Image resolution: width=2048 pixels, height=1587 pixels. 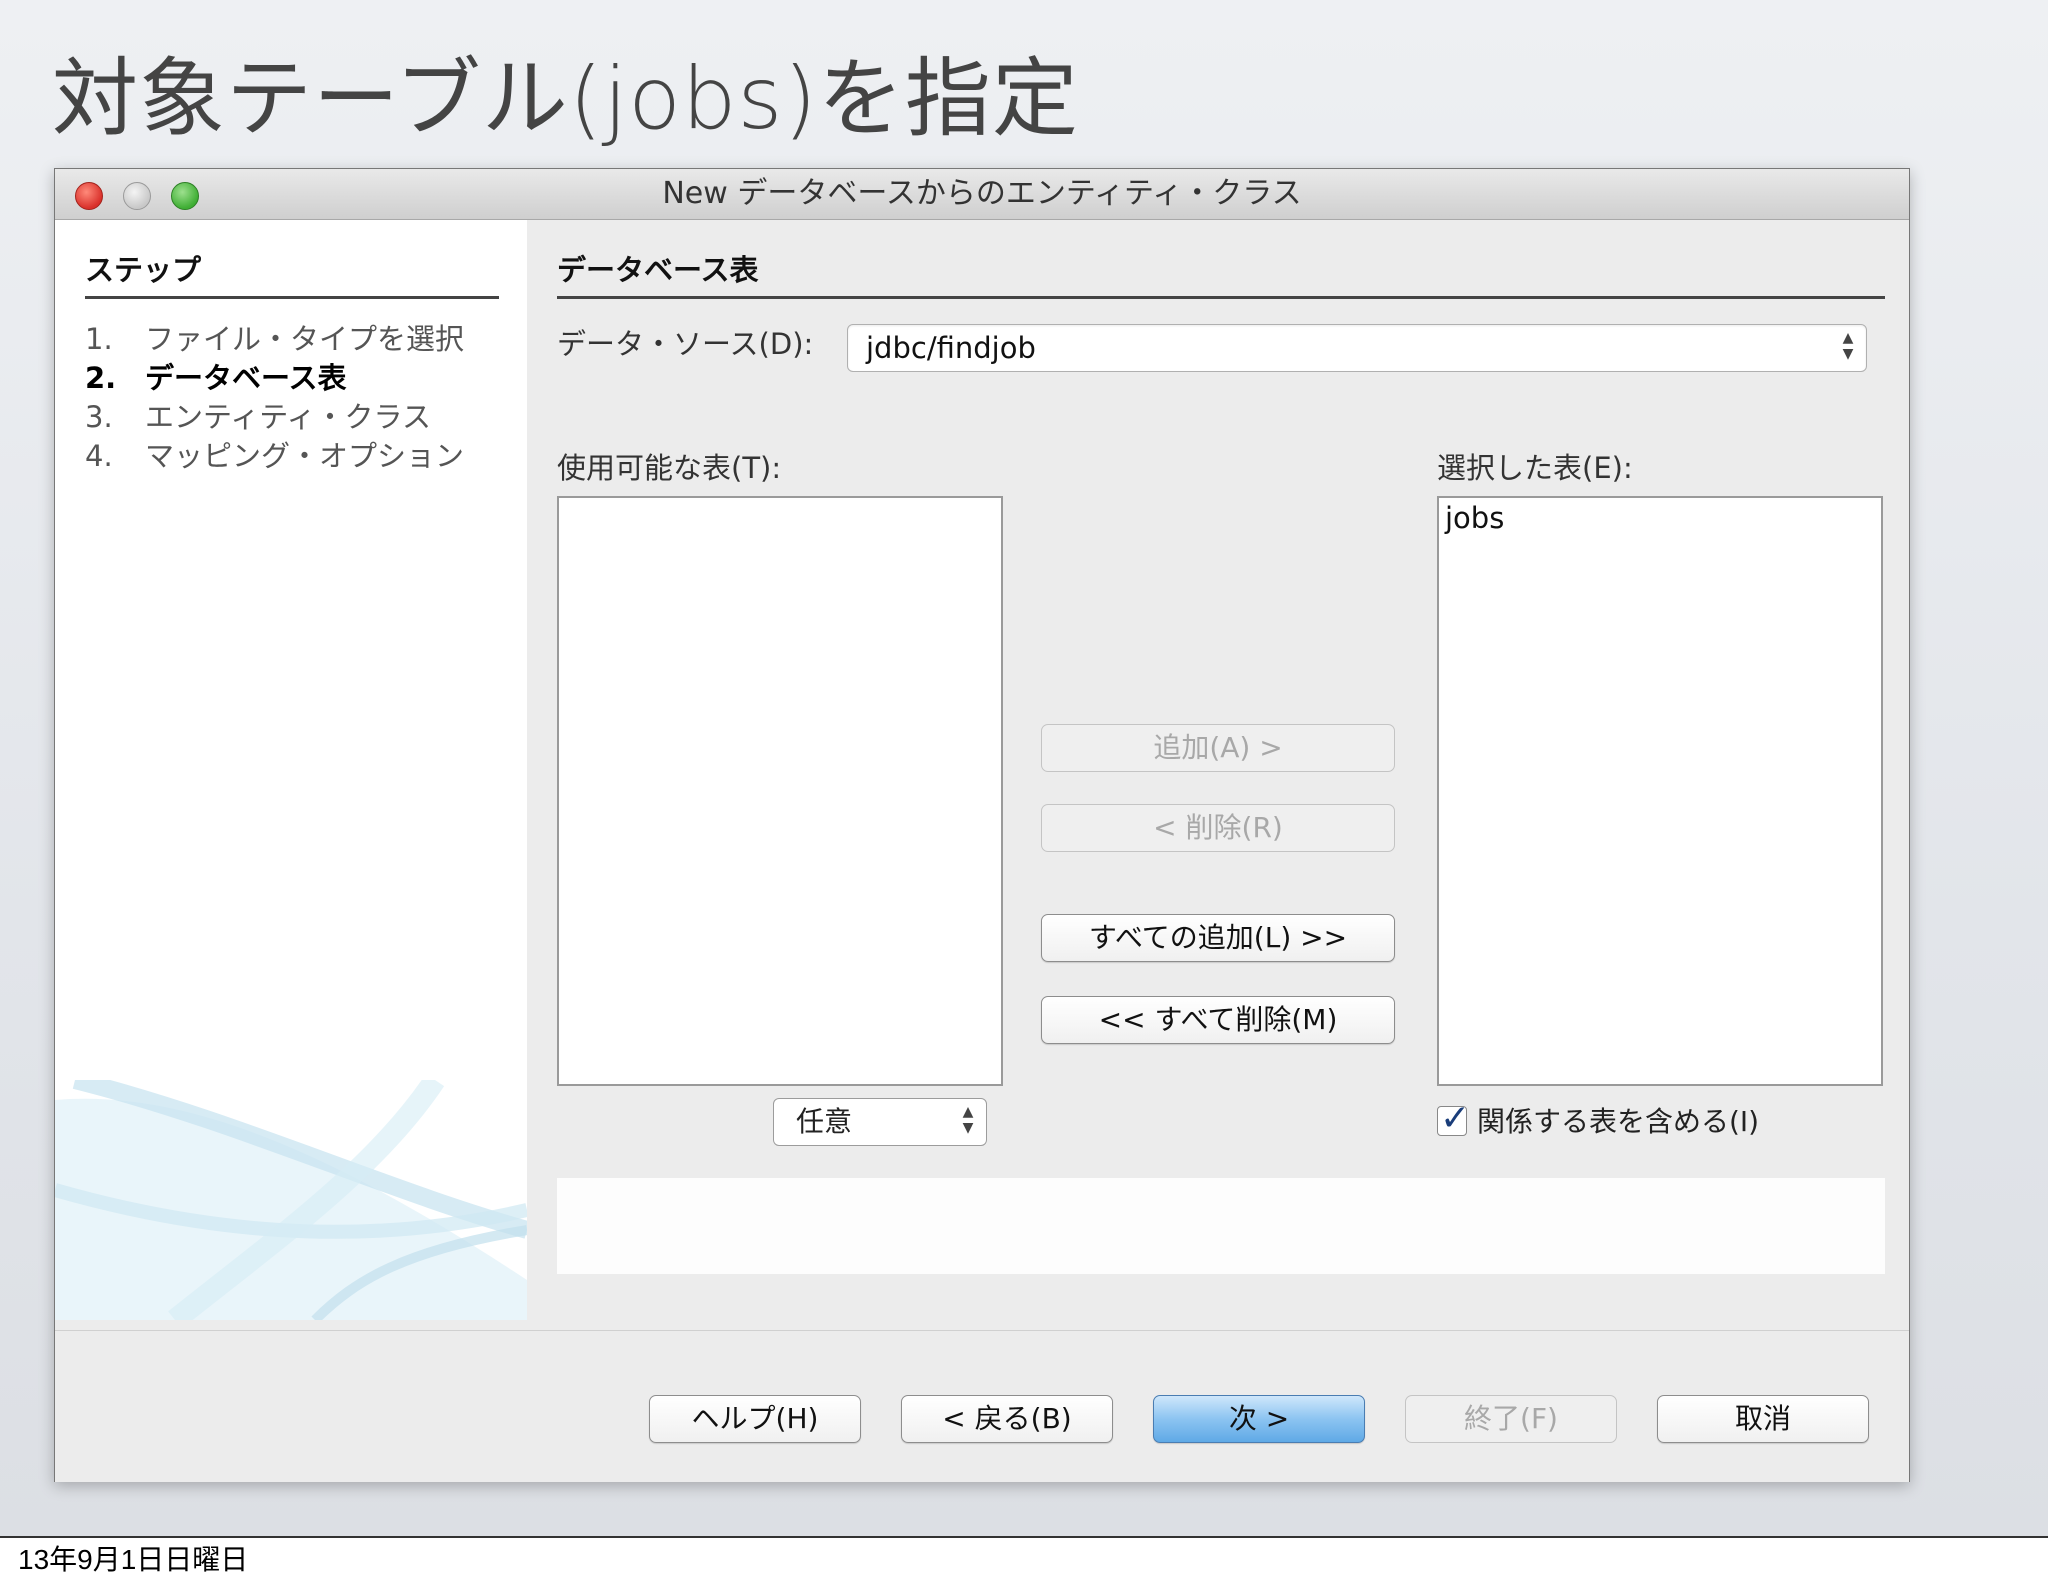 I want to click on step-number: 3., so click(x=99, y=417).